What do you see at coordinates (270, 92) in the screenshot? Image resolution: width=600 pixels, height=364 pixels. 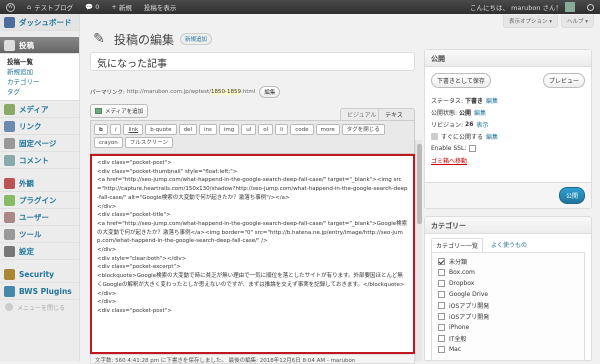 I see `permalink-edit-button: 編集` at bounding box center [270, 92].